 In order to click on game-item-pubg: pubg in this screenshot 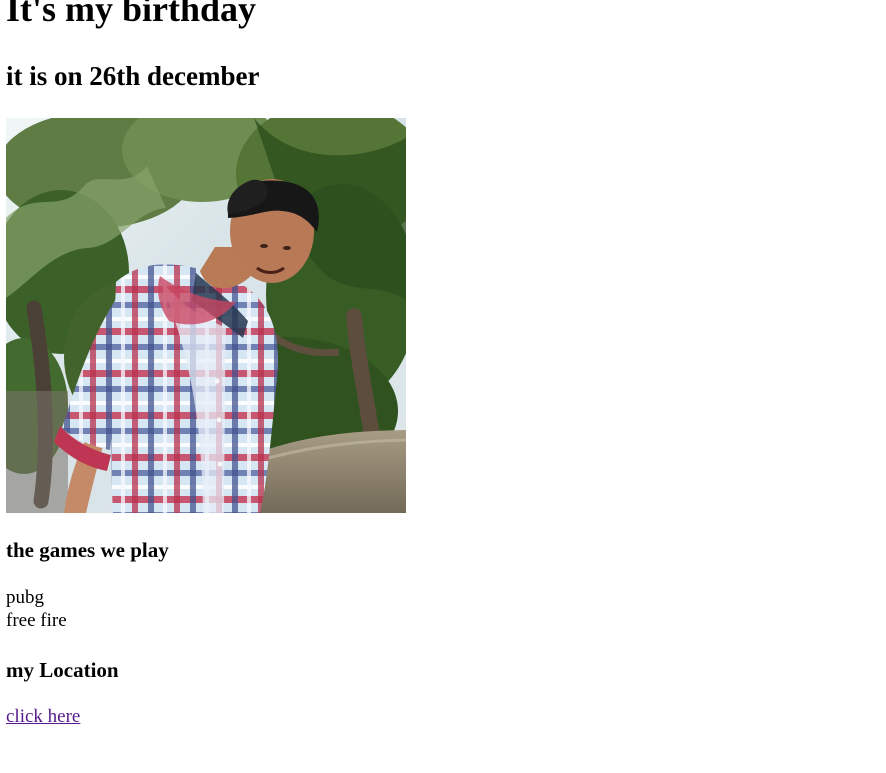, I will do `click(25, 597)`.